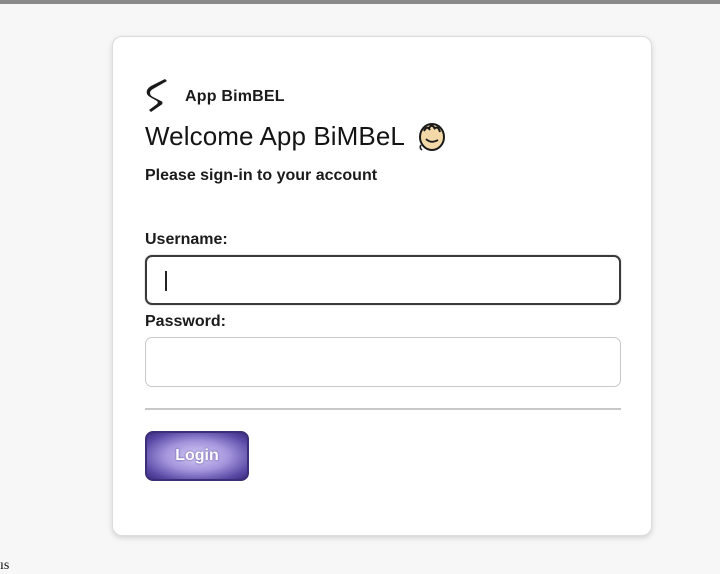  What do you see at coordinates (185, 321) in the screenshot?
I see `password-label: Password:` at bounding box center [185, 321].